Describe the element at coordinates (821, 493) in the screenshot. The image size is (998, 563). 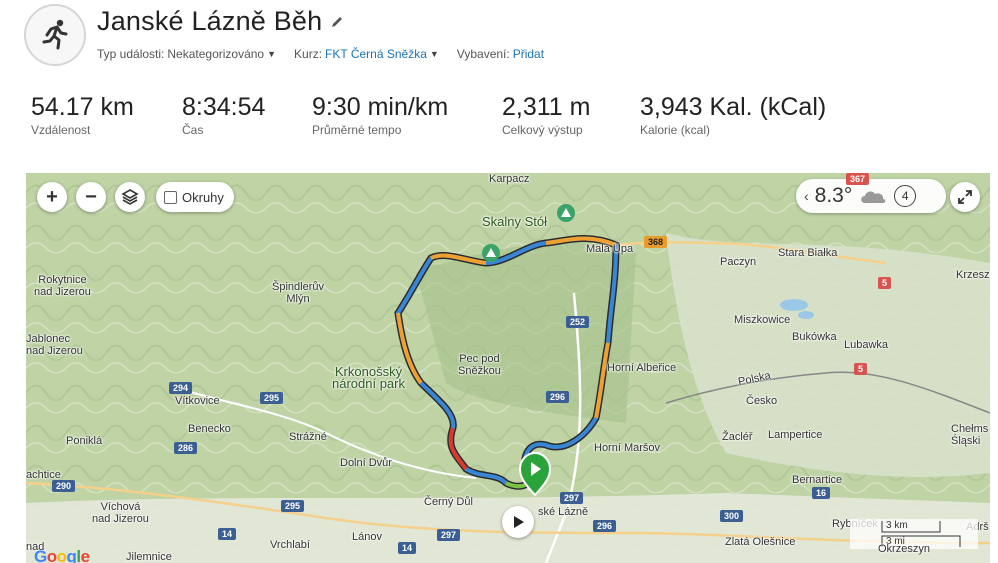
I see `road-shield: 16` at that location.